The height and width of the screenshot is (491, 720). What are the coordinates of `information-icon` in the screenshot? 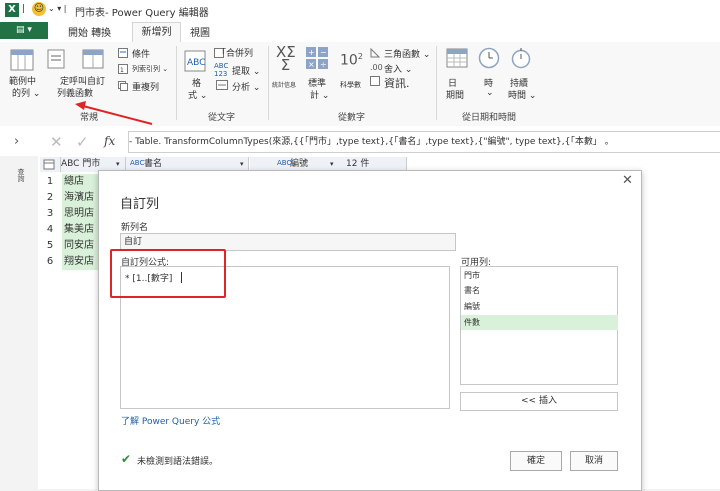 It's located at (375, 81).